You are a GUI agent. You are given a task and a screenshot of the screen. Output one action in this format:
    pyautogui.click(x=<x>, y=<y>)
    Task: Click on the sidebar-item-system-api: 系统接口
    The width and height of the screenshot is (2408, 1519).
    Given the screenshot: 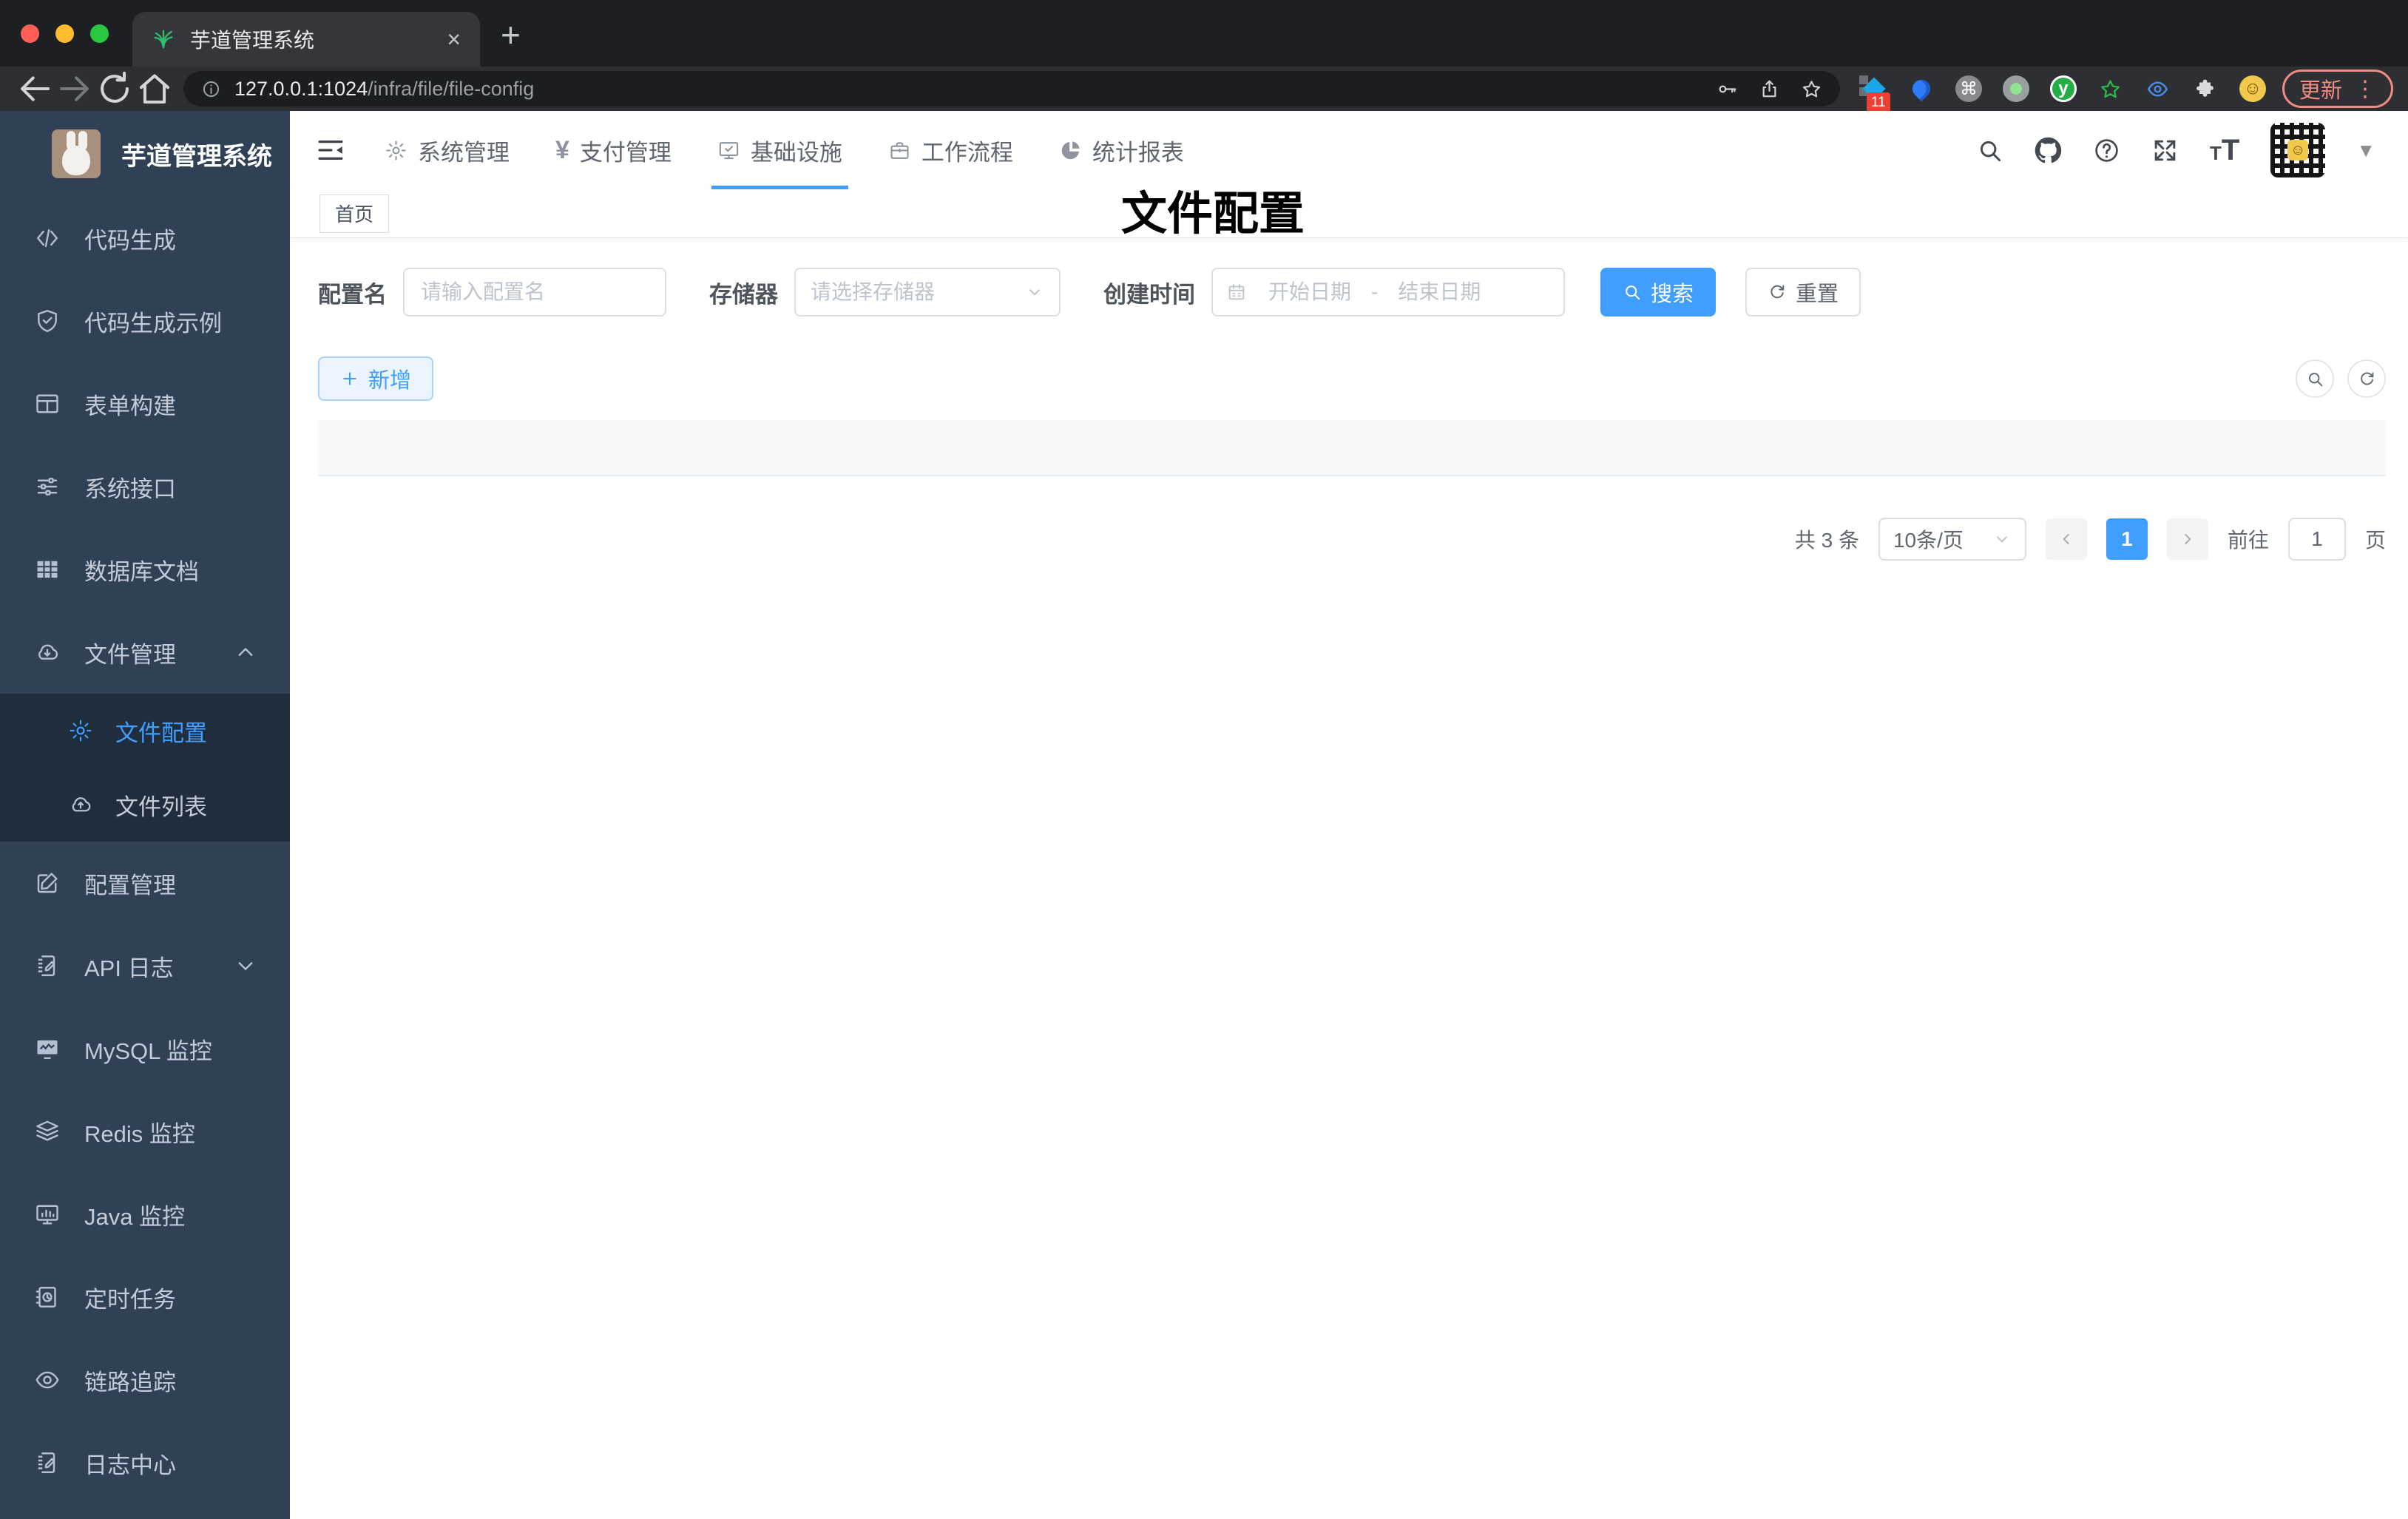 What is the action you would take?
    pyautogui.click(x=145, y=486)
    